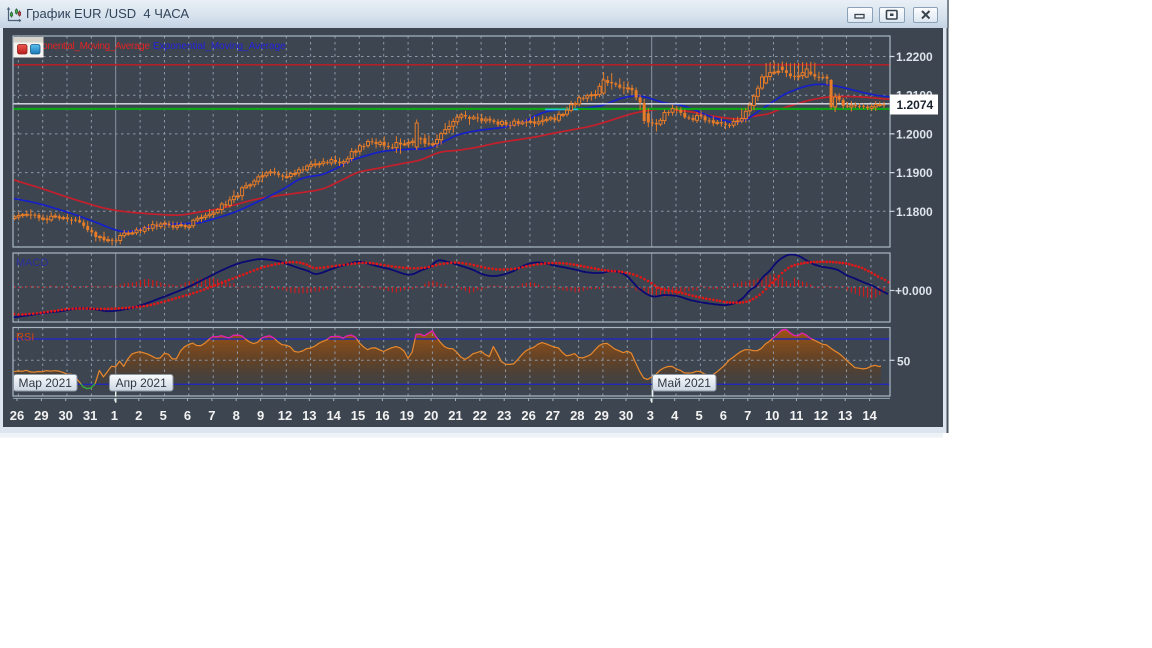  What do you see at coordinates (915, 105) in the screenshot?
I see `svg-text: 1.2074` at bounding box center [915, 105].